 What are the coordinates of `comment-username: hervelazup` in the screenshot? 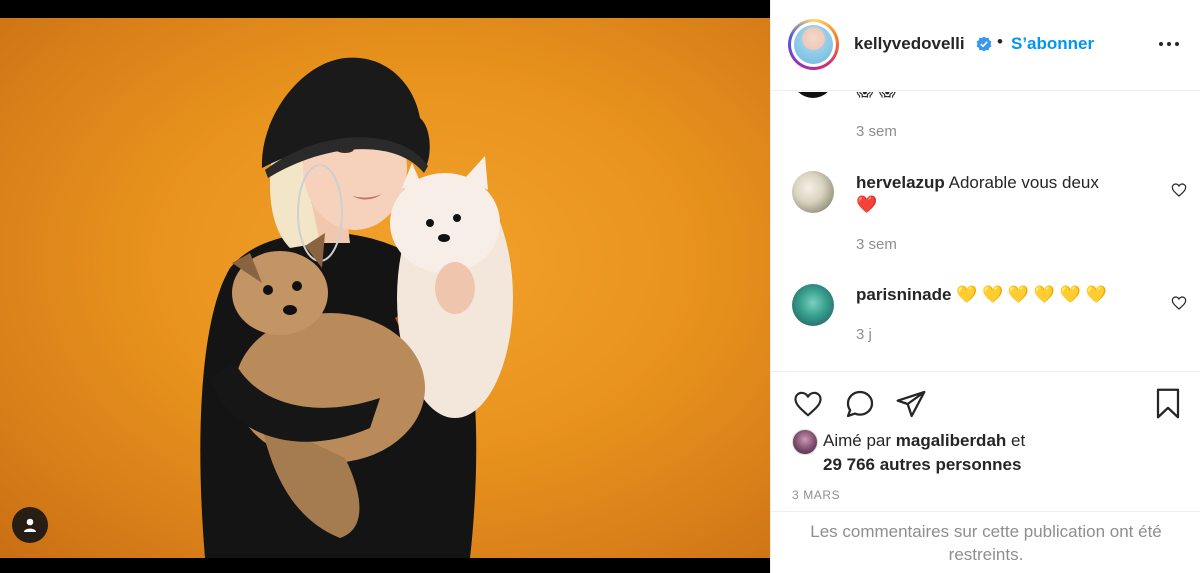 It's located at (900, 182).